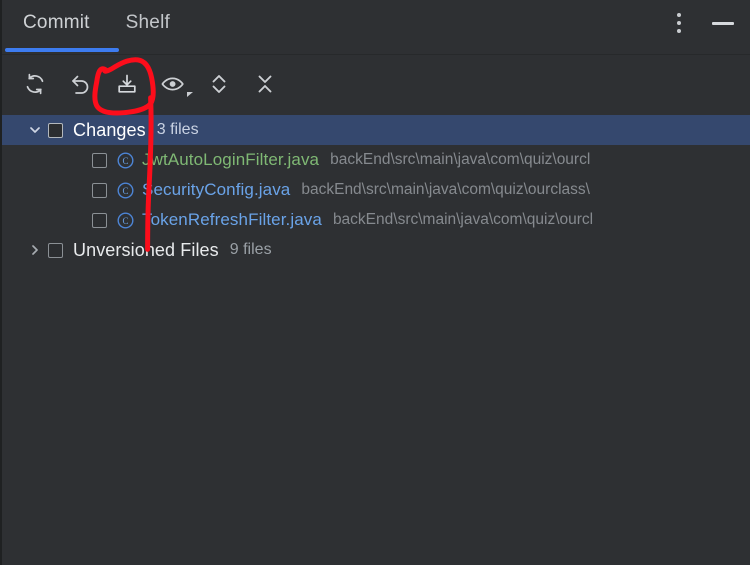  I want to click on tab-shelf-label: Shelf, so click(147, 22).